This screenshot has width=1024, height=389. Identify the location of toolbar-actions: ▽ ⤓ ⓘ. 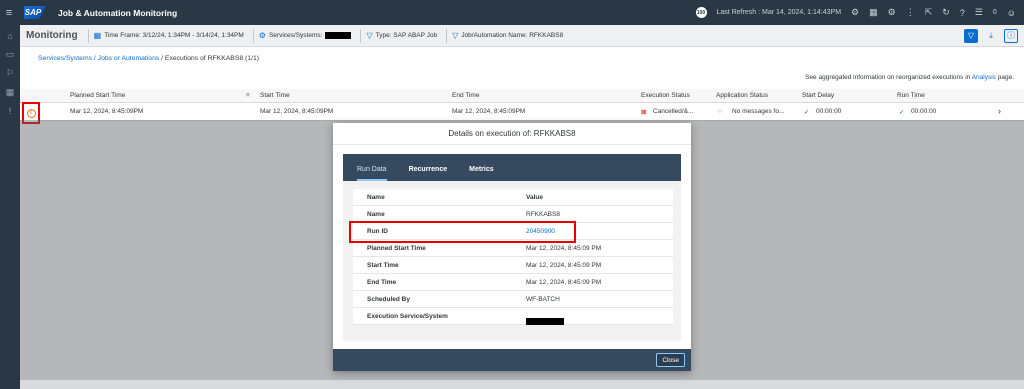
(994, 35).